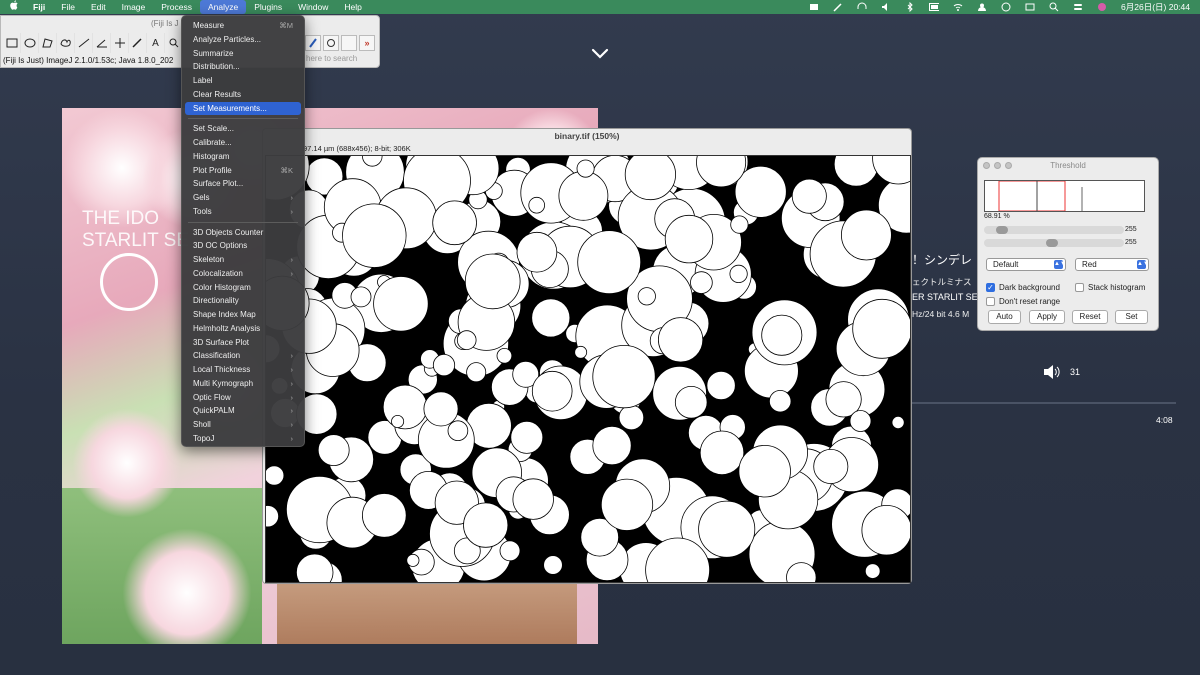 The image size is (1200, 675). I want to click on control-center-icon, so click(1078, 7).